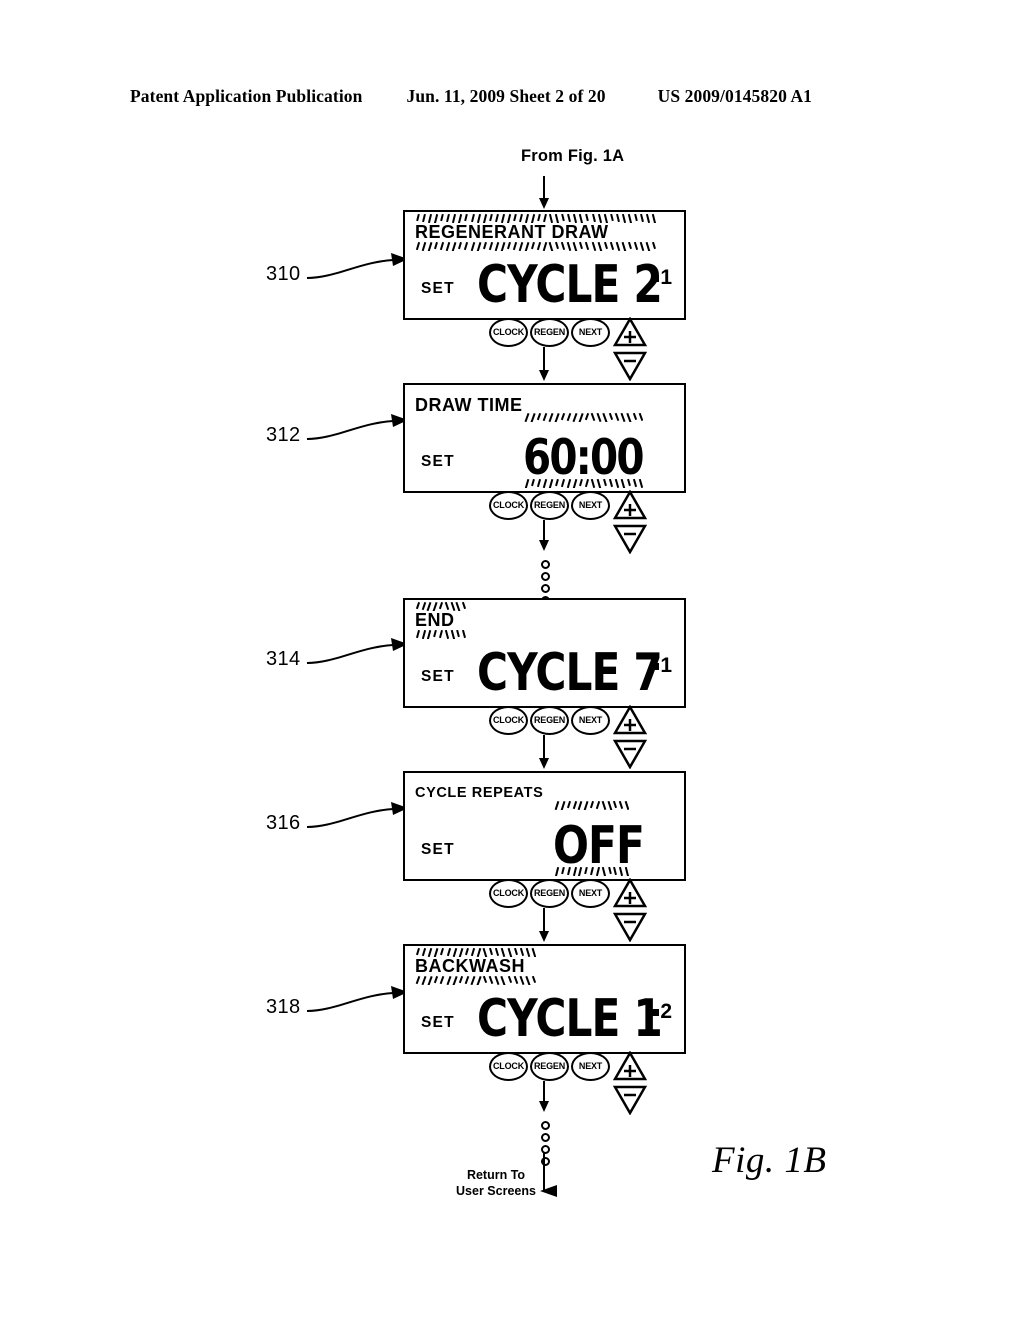 Image resolution: width=1024 pixels, height=1320 pixels. I want to click on set-label-310: SET, so click(438, 288).